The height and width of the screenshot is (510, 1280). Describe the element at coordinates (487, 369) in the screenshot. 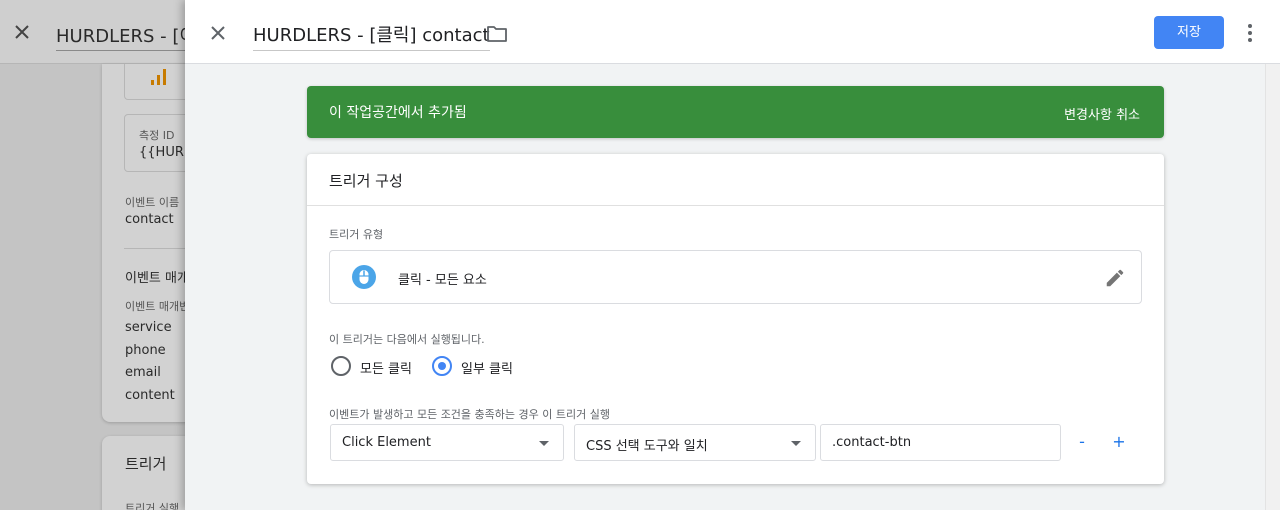

I see `radio-label: 일부 클릭` at that location.